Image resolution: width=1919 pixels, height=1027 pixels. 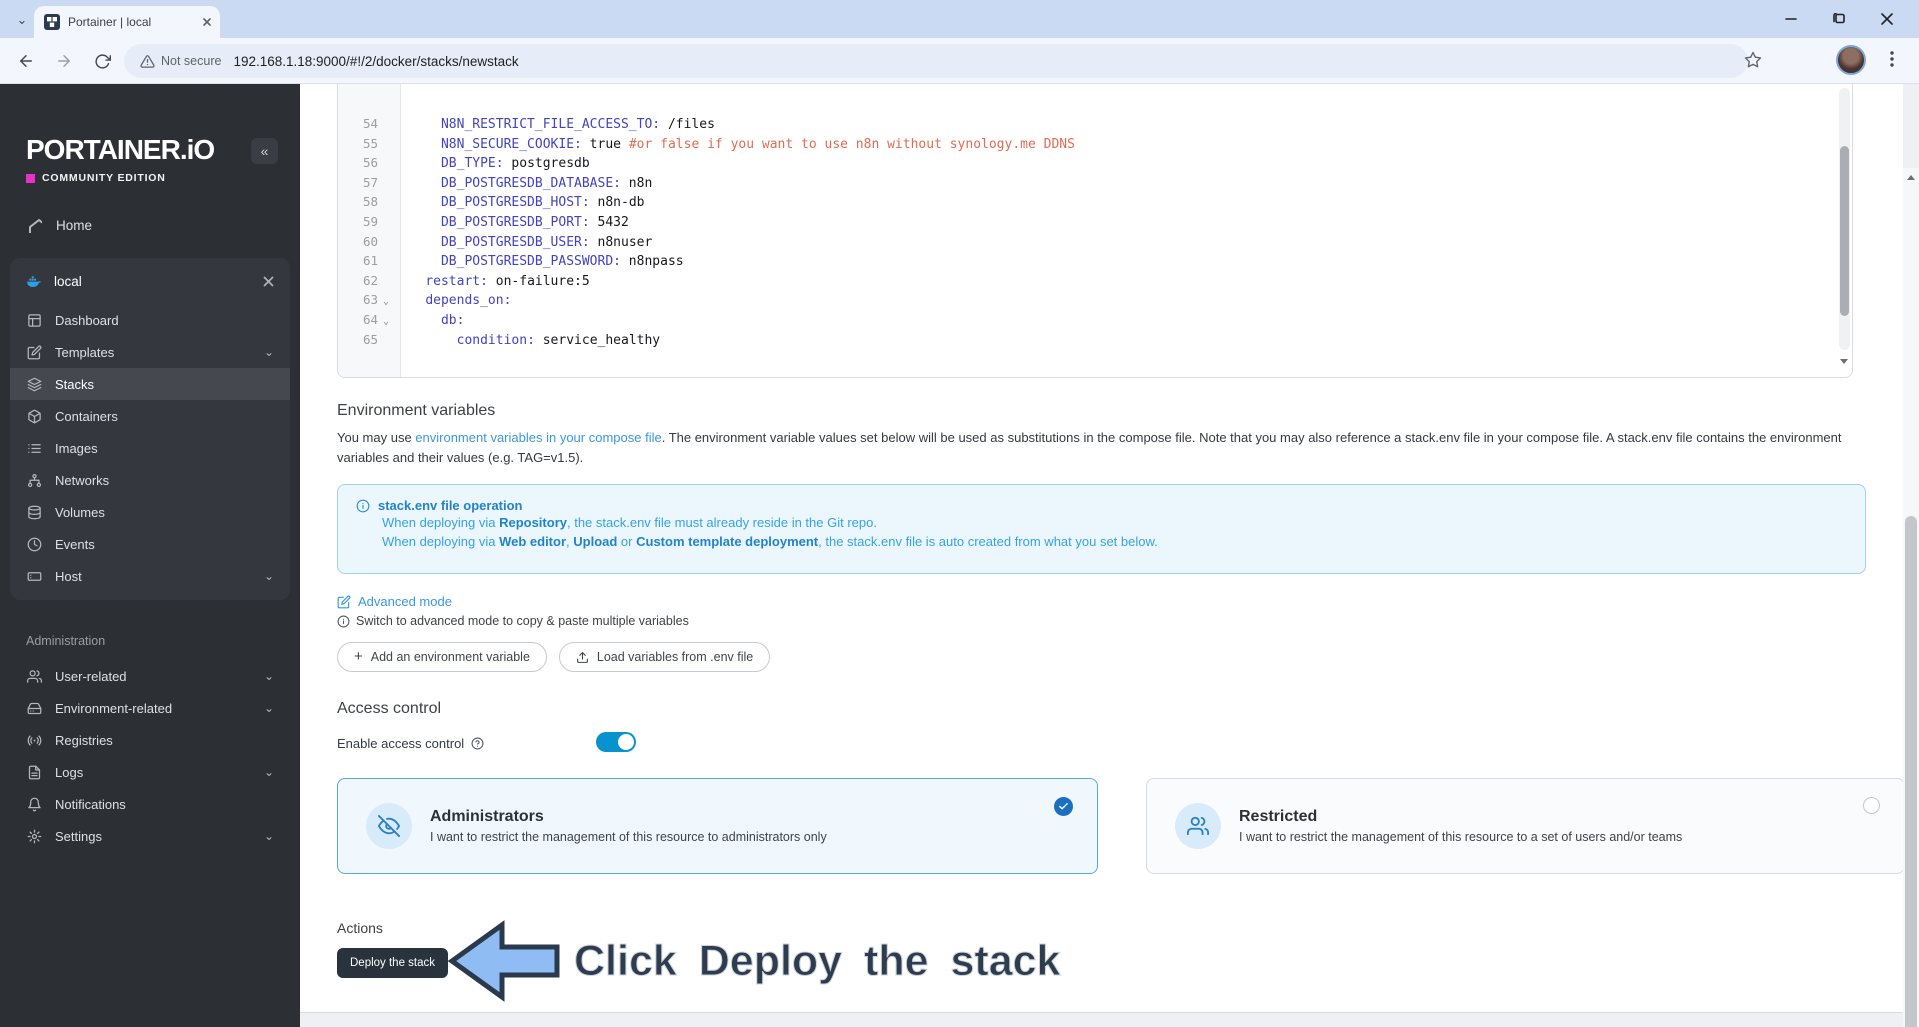 I want to click on sidebar-item-images: Images, so click(x=150, y=448).